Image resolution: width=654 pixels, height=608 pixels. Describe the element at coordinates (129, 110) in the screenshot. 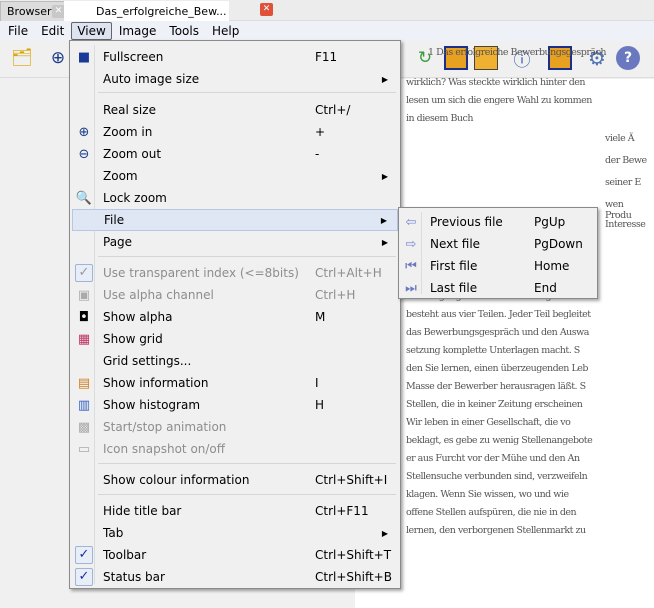

I see `menu-item-label: Real size` at that location.